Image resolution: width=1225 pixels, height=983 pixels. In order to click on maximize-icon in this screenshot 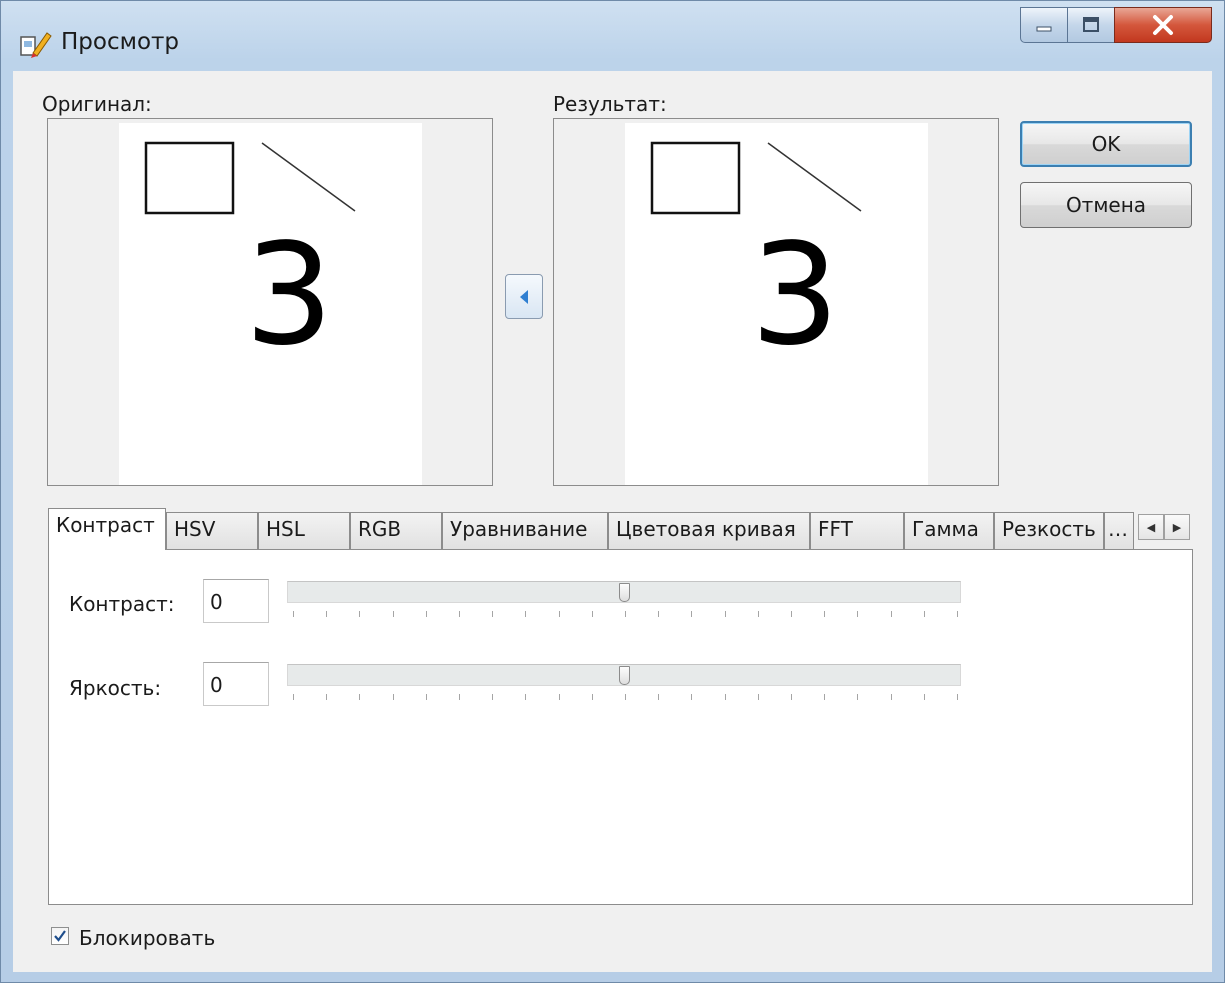, I will do `click(1091, 24)`.